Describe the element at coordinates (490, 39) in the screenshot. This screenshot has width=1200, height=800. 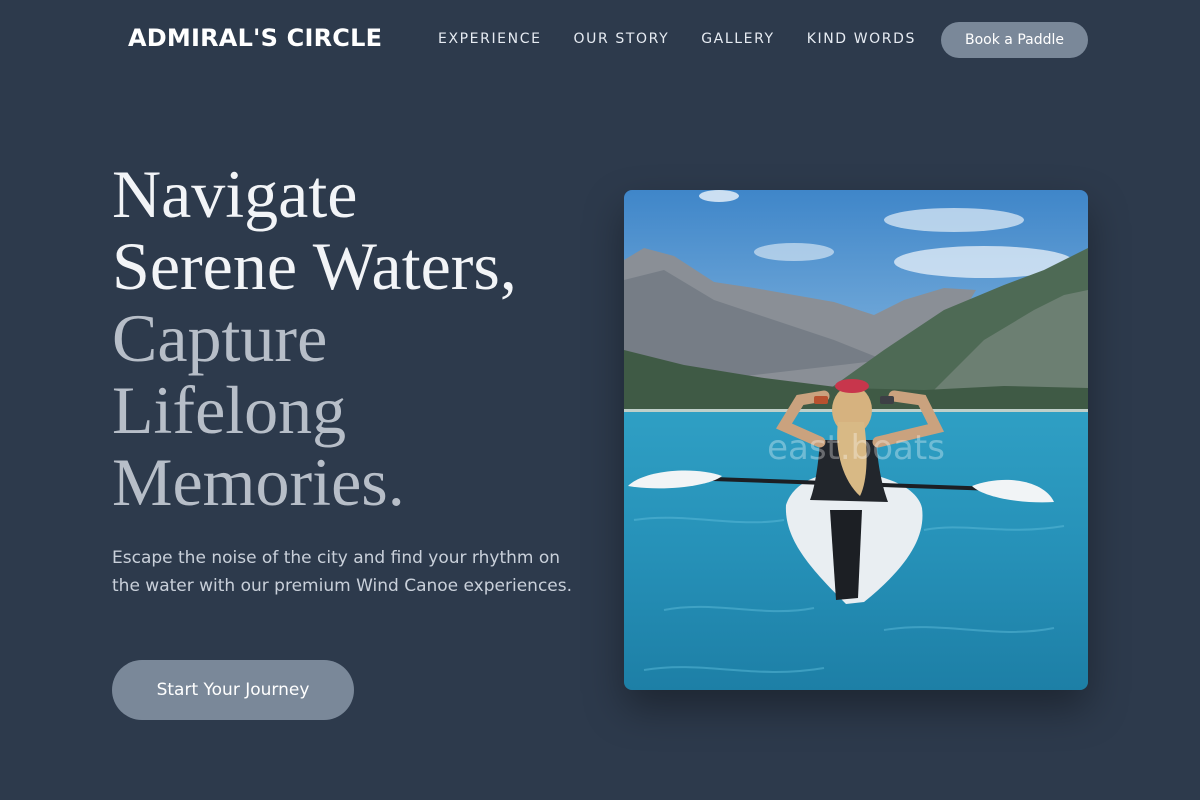
I see `nav-item-experience: EXPERIENCE` at that location.